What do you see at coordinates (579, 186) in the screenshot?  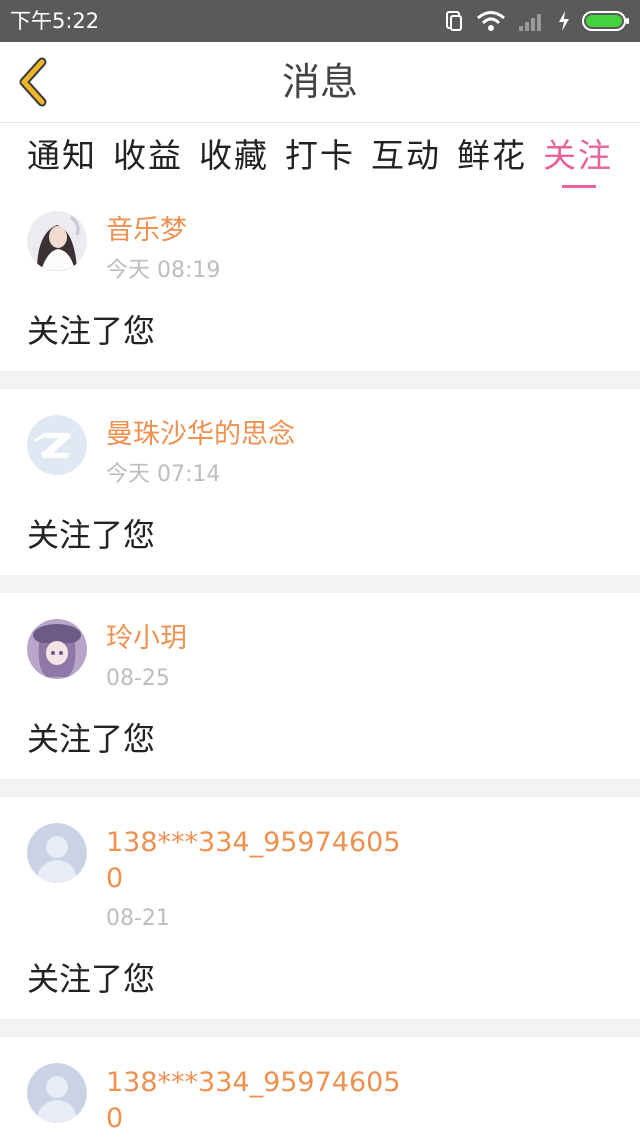 I see `tab-active-indicator` at bounding box center [579, 186].